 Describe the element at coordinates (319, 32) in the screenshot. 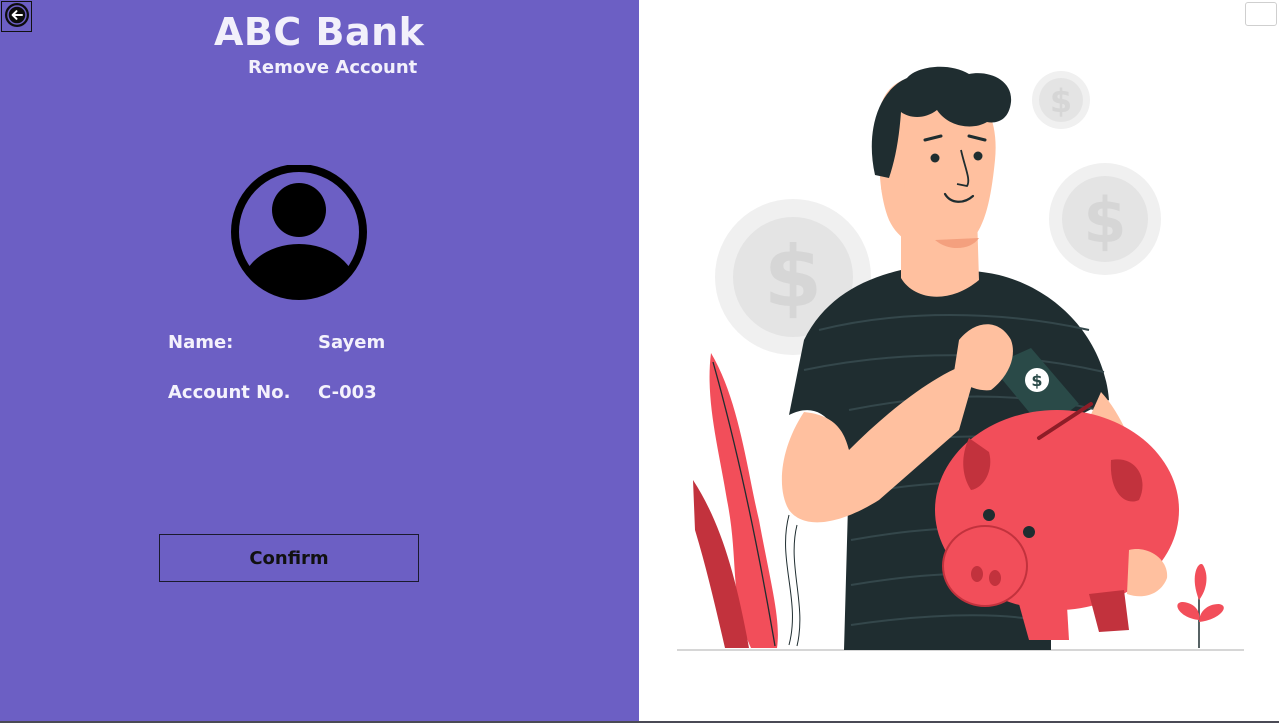

I see `app-title: ABC Bank` at that location.